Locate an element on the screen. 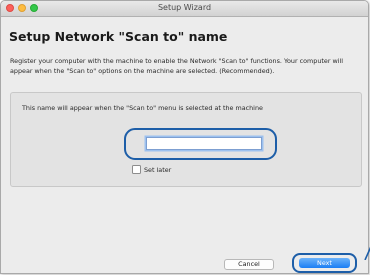  page-title: Setup Network "Scan to" name is located at coordinates (118, 36).